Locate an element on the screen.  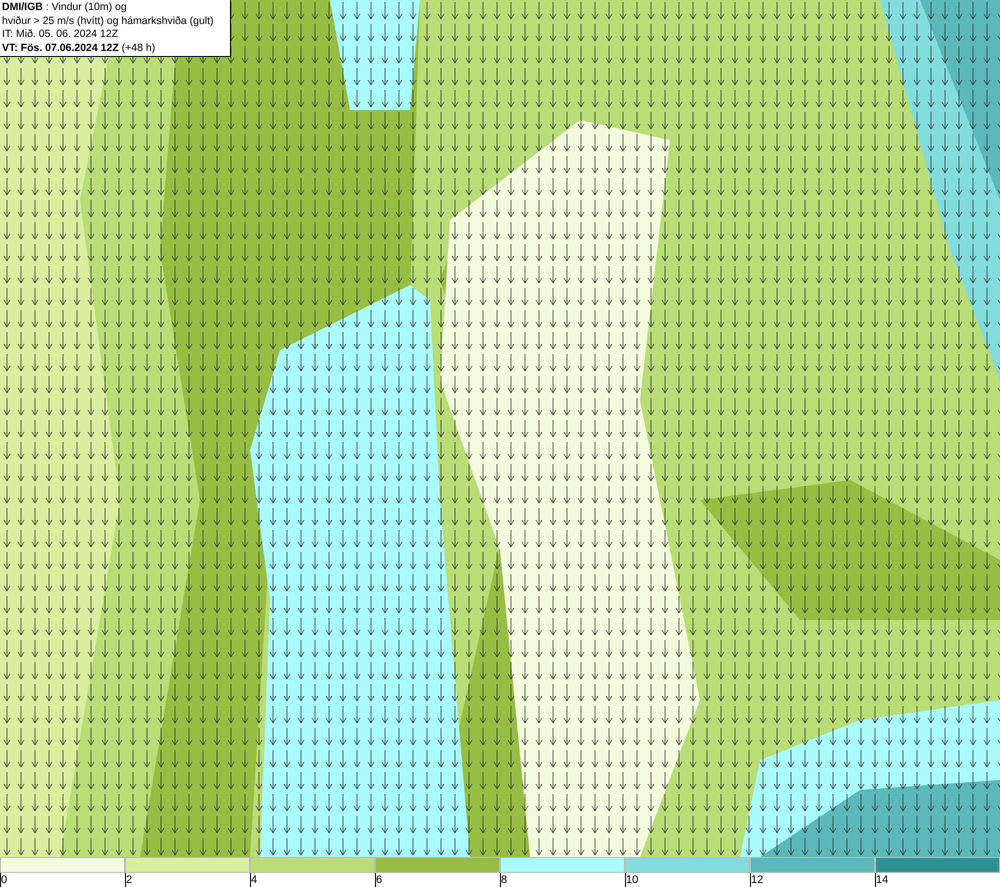
legend-label: 6 is located at coordinates (379, 880).